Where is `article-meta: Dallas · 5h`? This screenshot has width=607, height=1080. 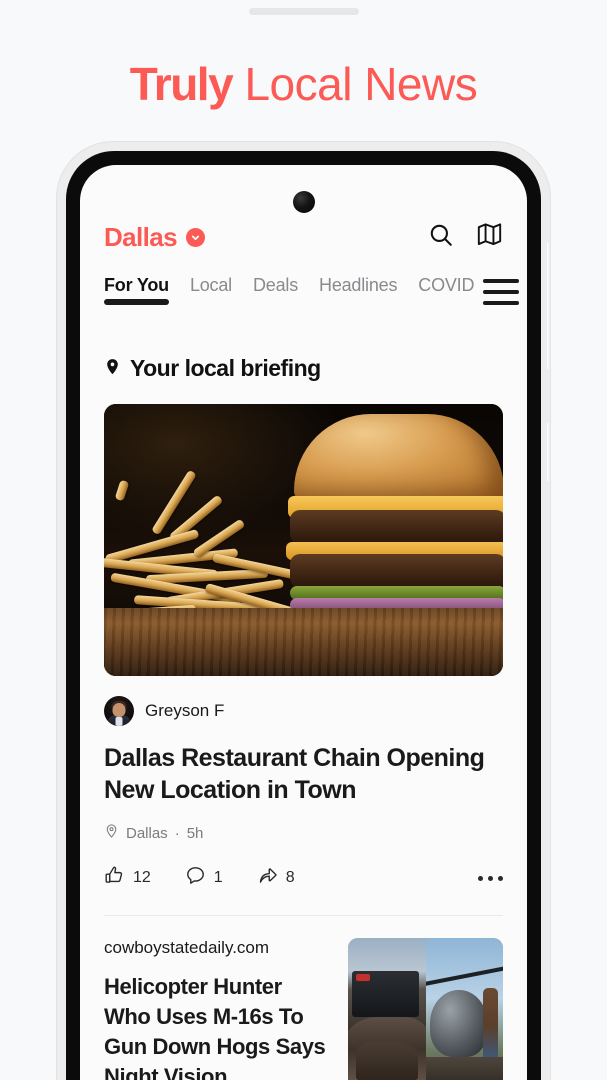 article-meta: Dallas · 5h is located at coordinates (303, 833).